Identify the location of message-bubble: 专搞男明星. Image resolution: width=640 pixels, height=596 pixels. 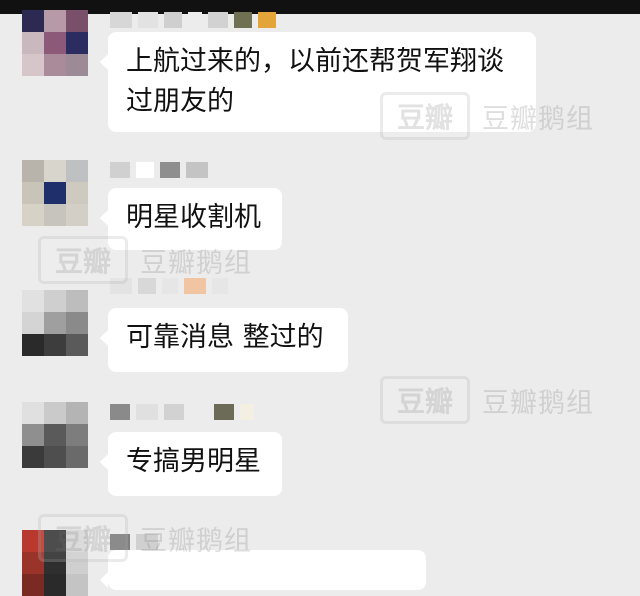
(191, 464).